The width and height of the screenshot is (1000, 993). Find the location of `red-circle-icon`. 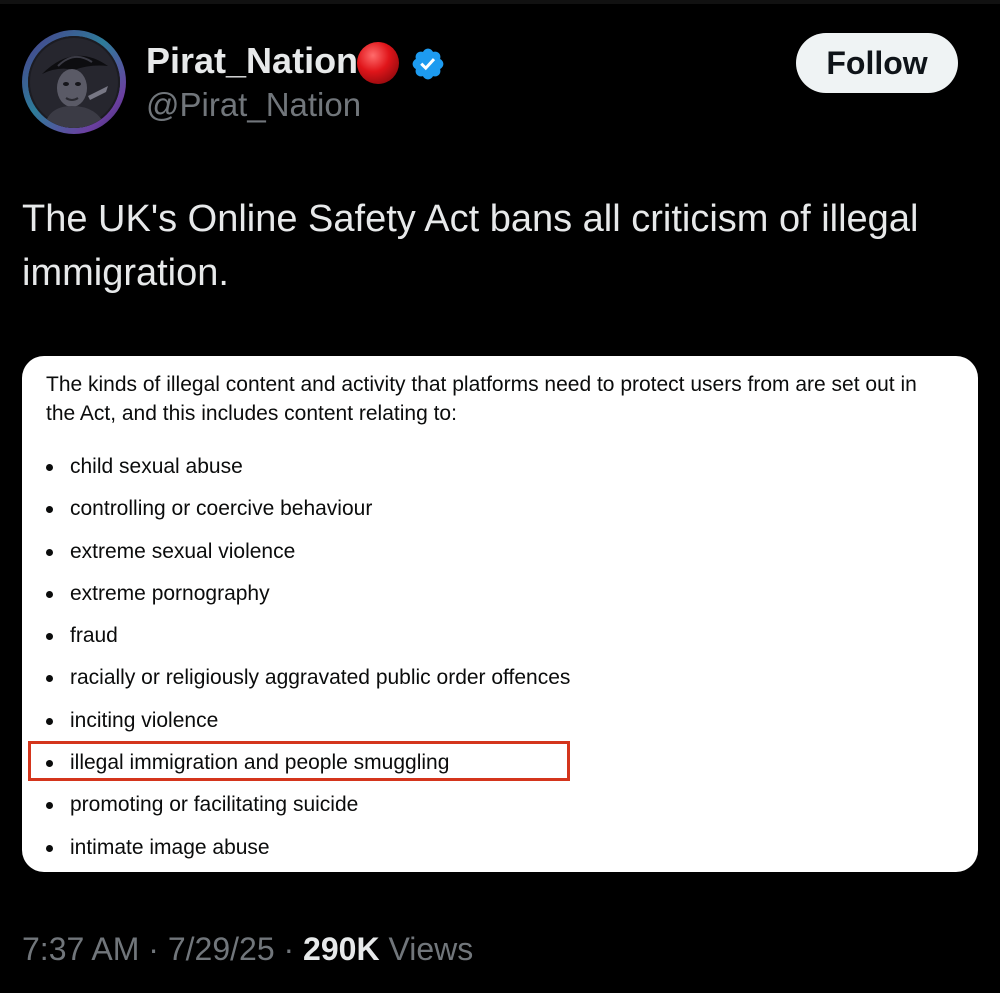

red-circle-icon is located at coordinates (378, 63).